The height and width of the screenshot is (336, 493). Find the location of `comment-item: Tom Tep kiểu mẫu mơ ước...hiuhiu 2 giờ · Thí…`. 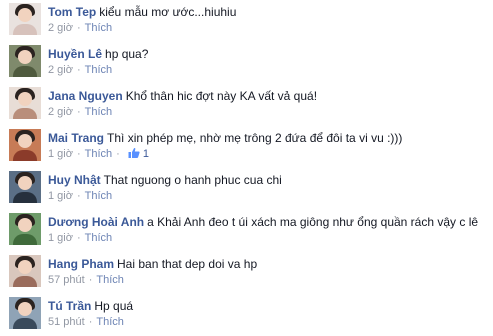

comment-item: Tom Tep kiểu mẫu mơ ước...hiuhiu 2 giờ · Thí… is located at coordinates (246, 20).